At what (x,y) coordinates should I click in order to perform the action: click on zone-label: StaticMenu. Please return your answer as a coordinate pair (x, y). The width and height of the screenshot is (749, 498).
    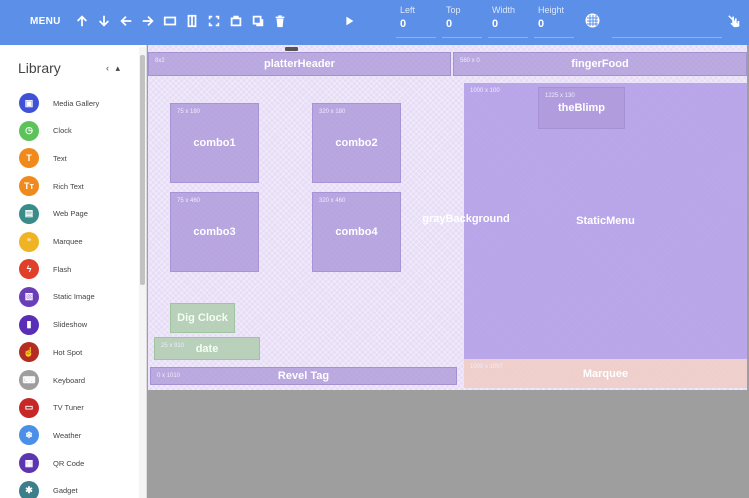
    Looking at the image, I should click on (605, 221).